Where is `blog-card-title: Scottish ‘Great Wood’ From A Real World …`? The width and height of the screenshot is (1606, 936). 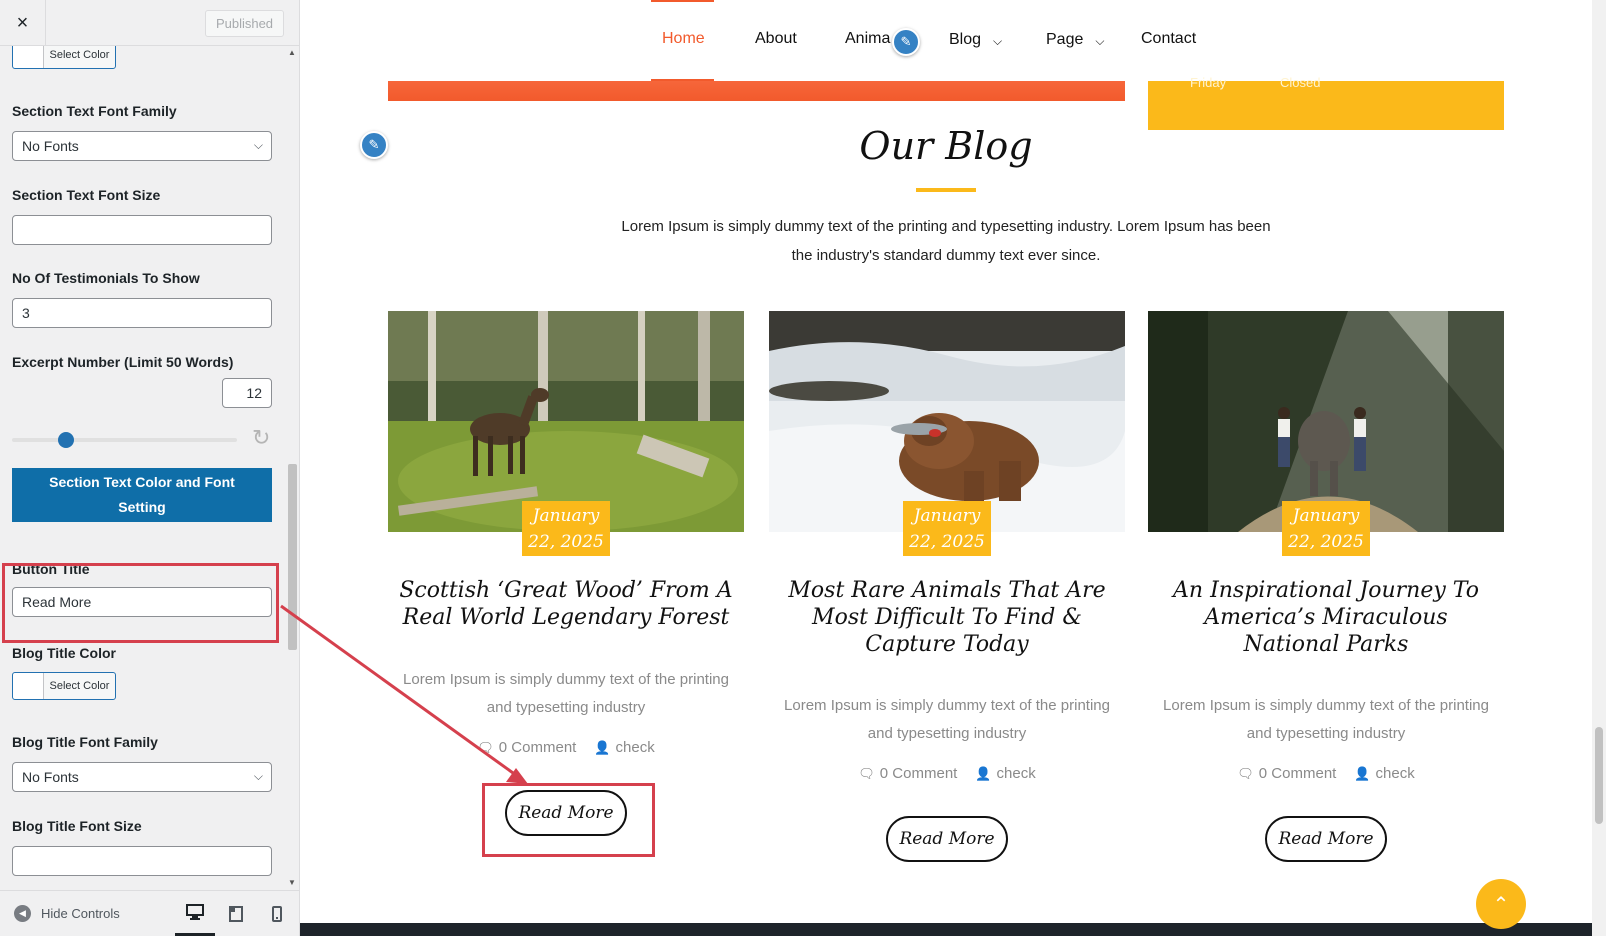
blog-card-title: Scottish ‘Great Wood’ From A Real World … is located at coordinates (566, 604).